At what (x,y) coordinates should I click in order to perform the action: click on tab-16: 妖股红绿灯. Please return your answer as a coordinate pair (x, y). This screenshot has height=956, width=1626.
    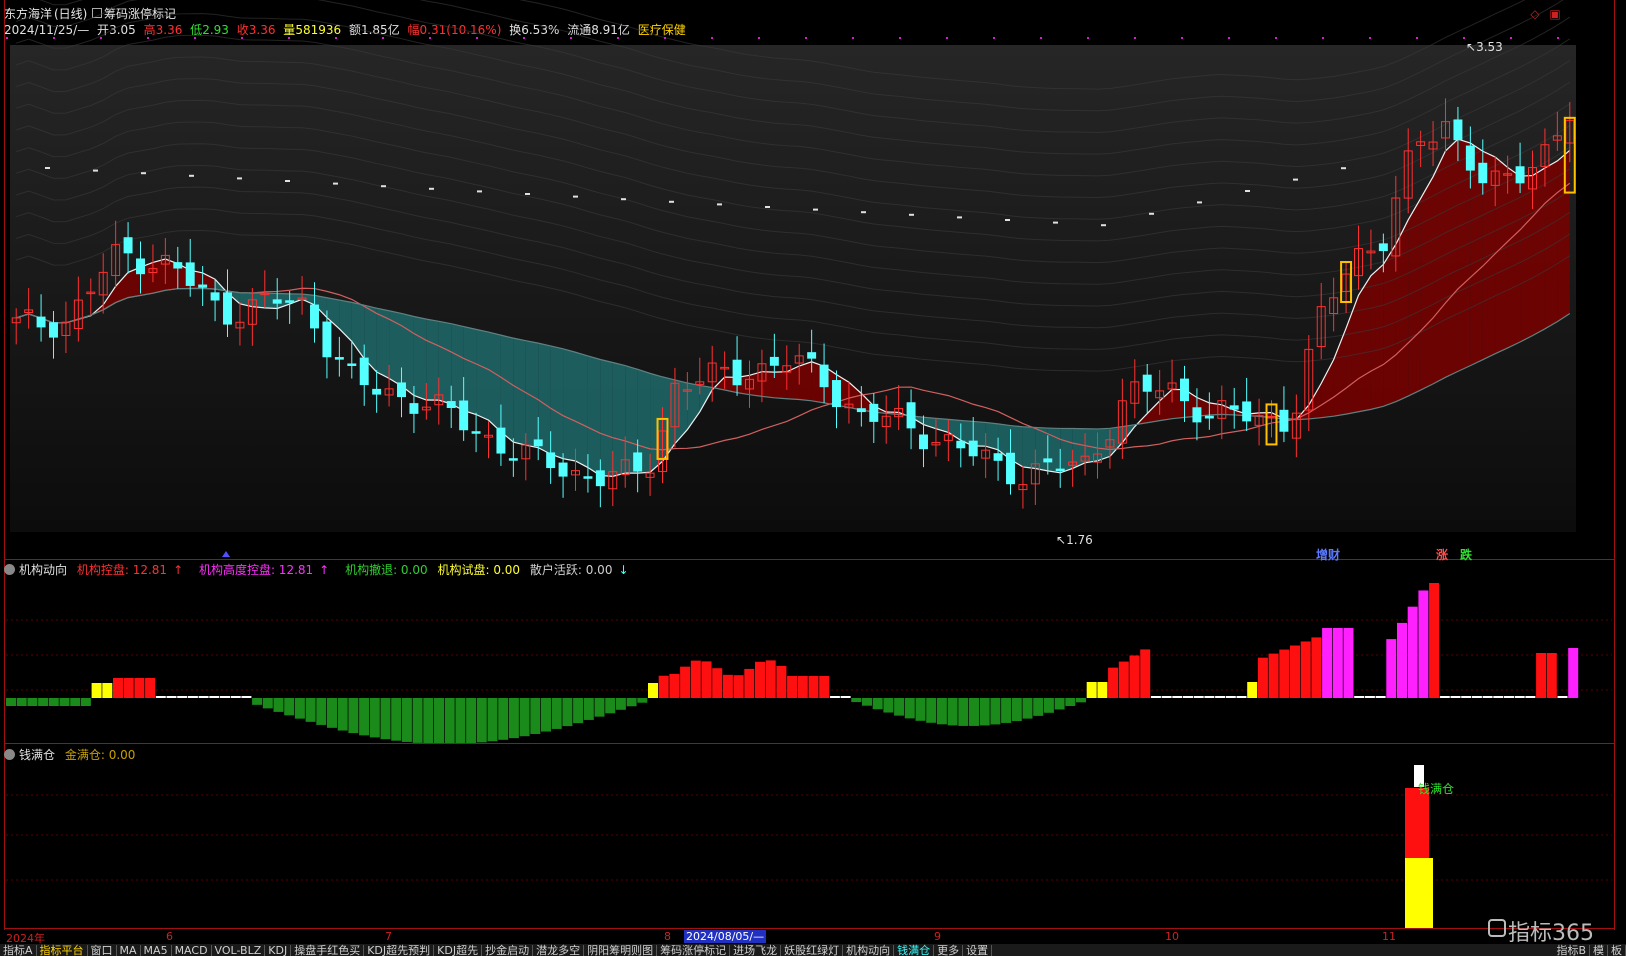
    Looking at the image, I should click on (812, 950).